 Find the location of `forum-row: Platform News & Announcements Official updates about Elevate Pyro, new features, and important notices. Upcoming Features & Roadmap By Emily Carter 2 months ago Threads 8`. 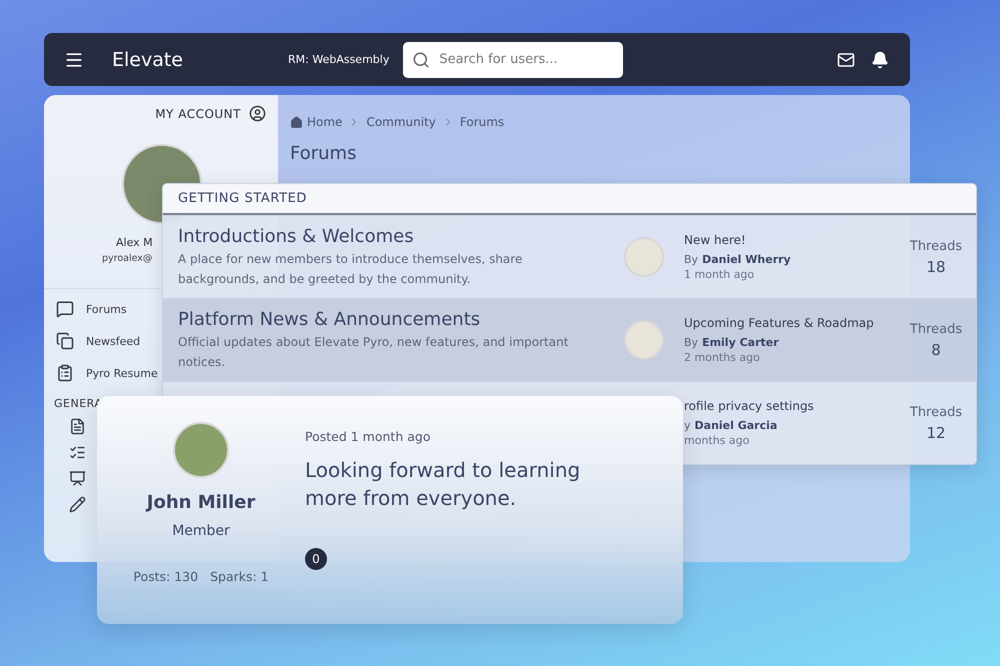

forum-row: Platform News & Announcements Official updates about Elevate Pyro, new features, and important notices. Upcoming Features & Roadmap By Emily Carter 2 months ago Threads 8 is located at coordinates (569, 339).